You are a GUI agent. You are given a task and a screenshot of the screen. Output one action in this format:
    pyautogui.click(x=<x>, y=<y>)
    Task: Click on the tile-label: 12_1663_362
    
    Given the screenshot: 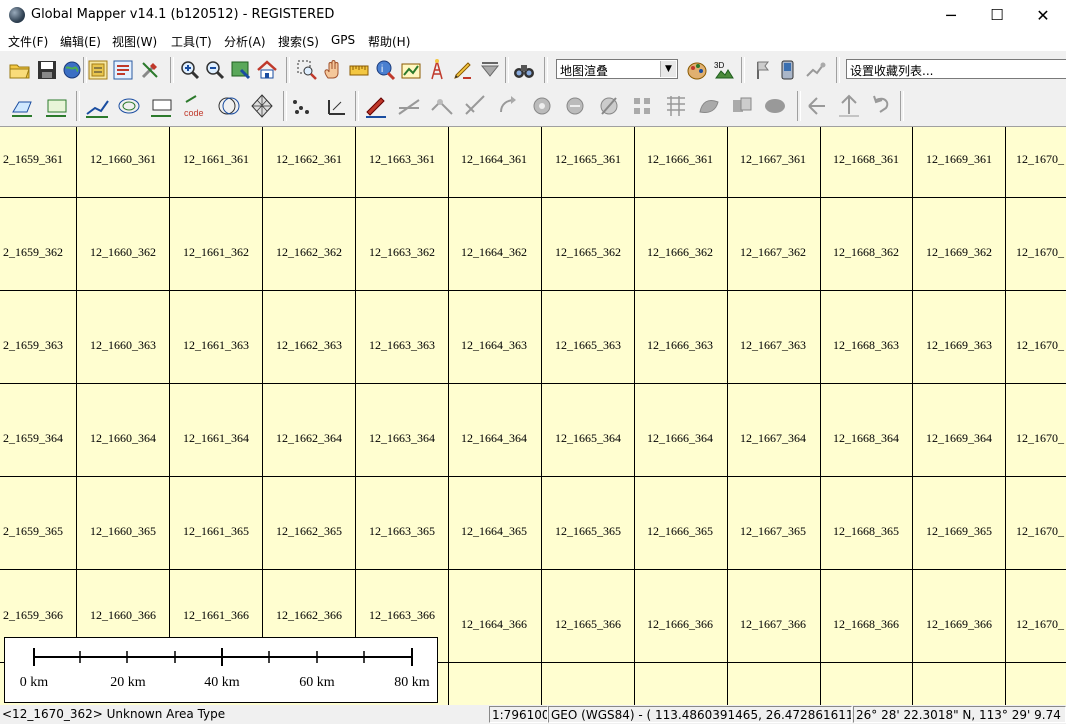 What is the action you would take?
    pyautogui.click(x=402, y=252)
    